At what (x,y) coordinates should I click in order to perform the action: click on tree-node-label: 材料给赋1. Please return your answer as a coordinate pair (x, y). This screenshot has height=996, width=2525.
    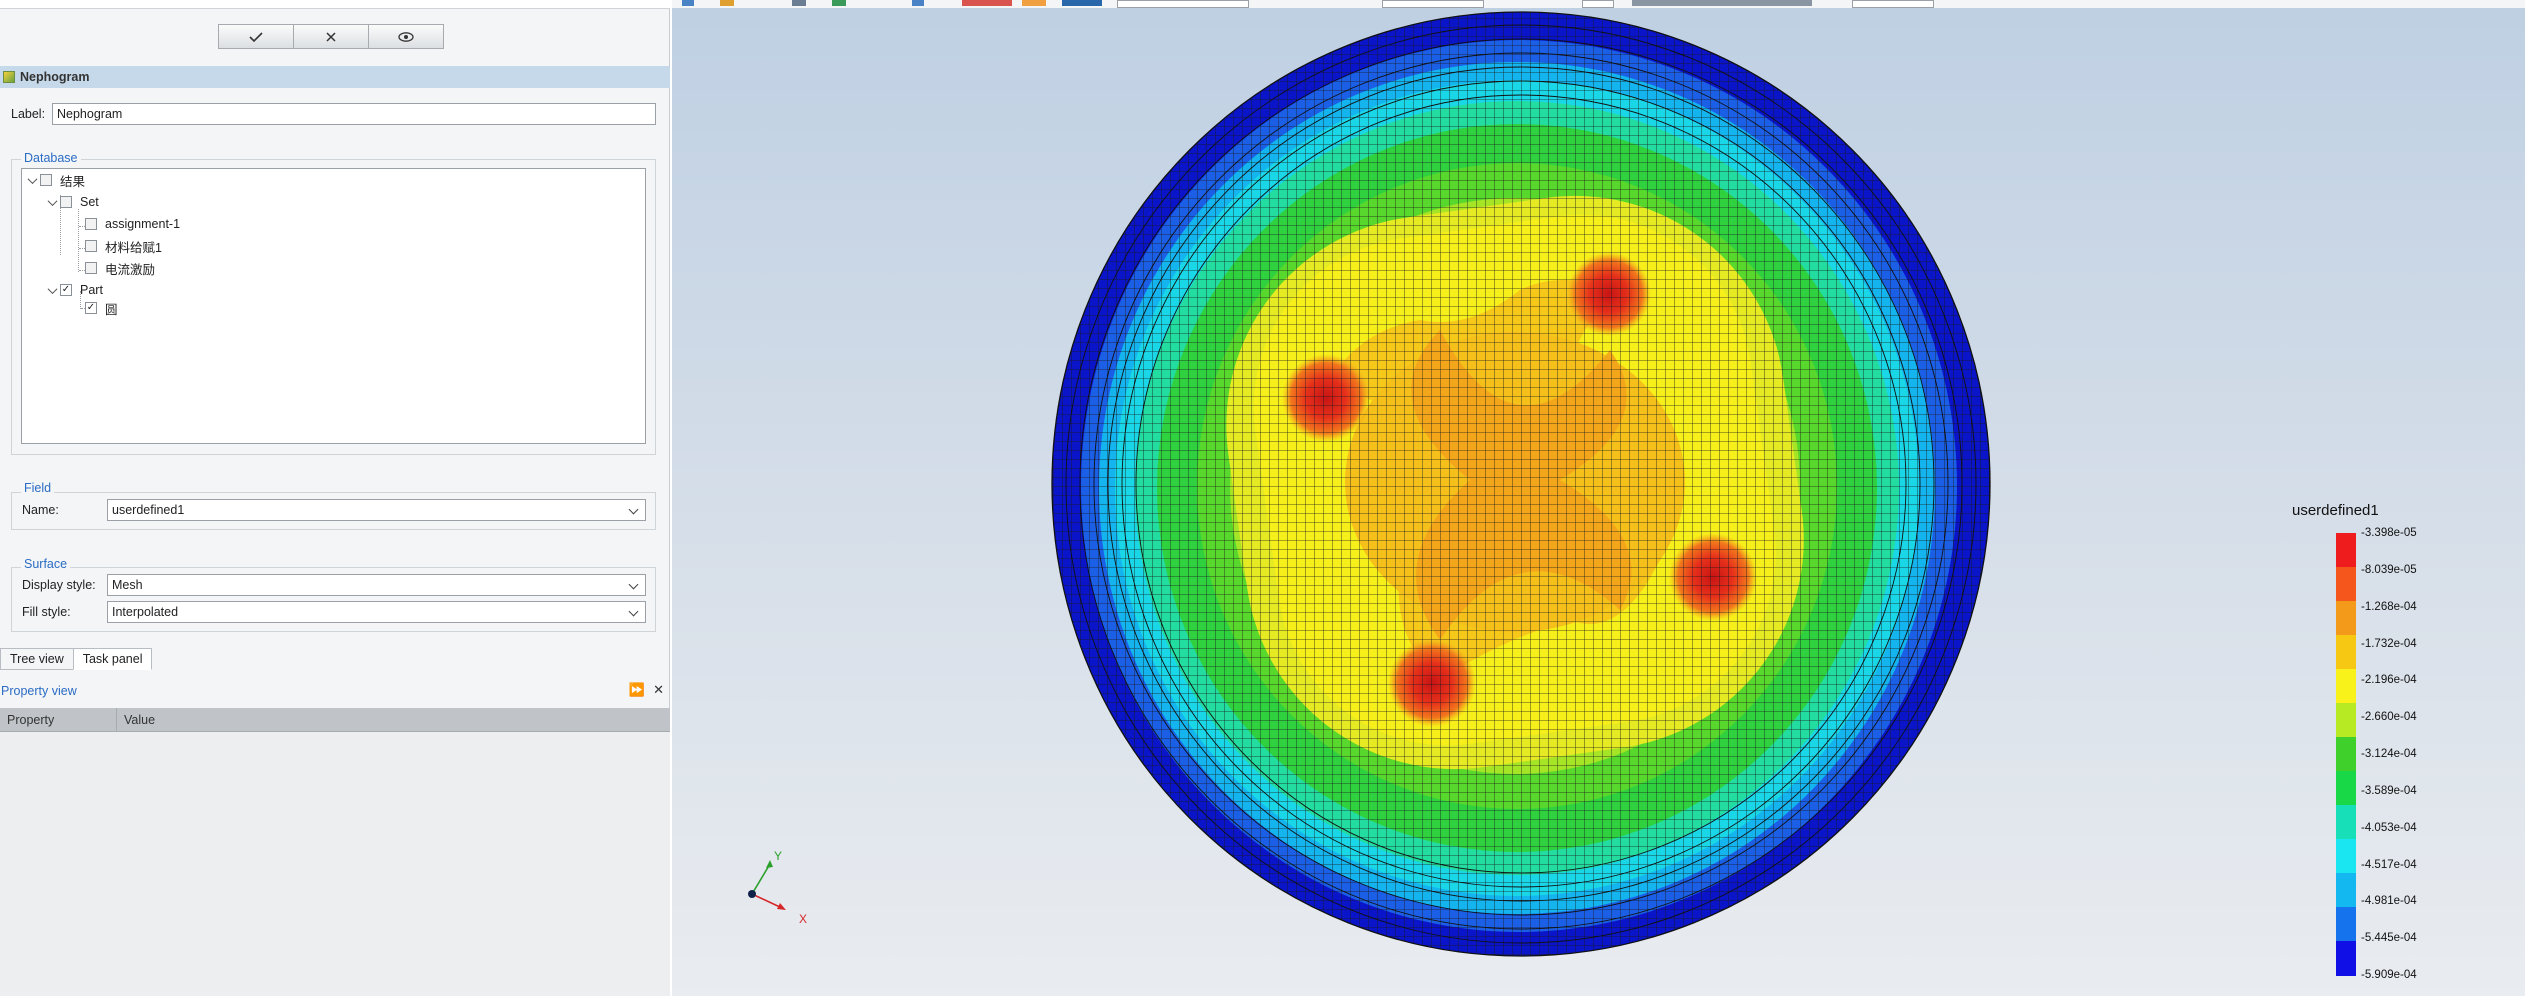
    Looking at the image, I should click on (133, 247).